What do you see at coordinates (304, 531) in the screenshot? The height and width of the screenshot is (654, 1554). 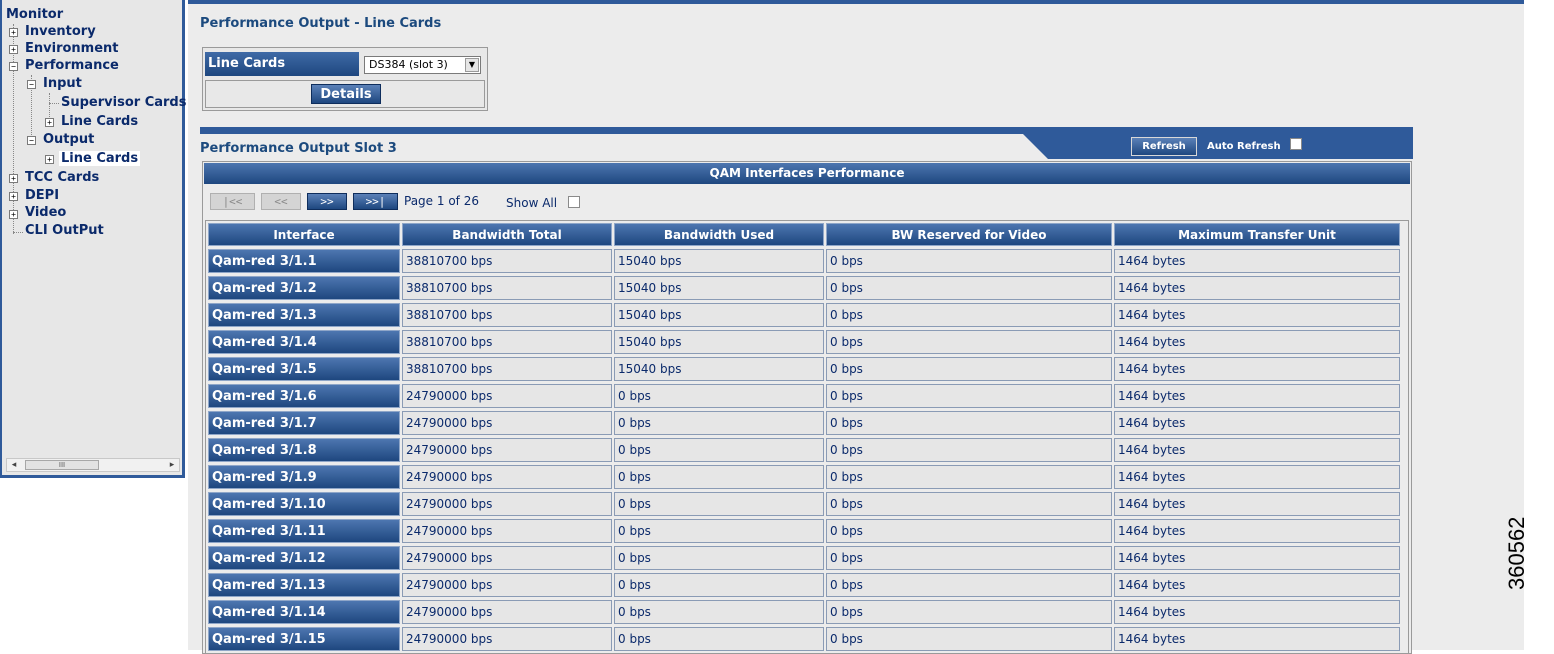 I see `interface-cell: Qam-red 3/1.11` at bounding box center [304, 531].